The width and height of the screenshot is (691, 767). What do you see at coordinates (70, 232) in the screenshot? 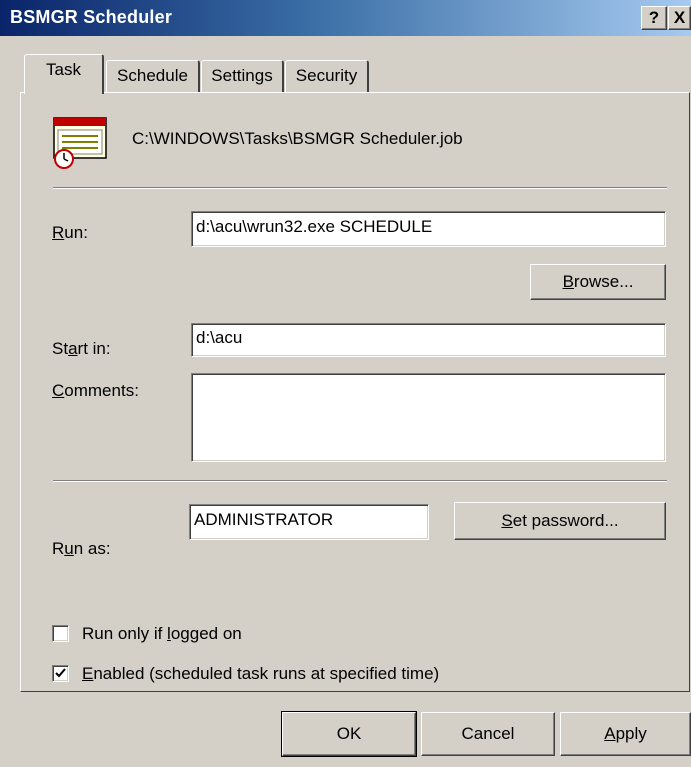
I see `run-label: Run:` at bounding box center [70, 232].